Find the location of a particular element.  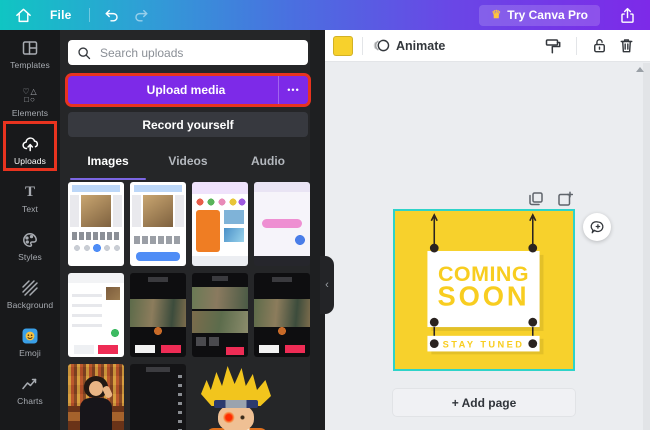

text-icon: T is located at coordinates (29, 191).